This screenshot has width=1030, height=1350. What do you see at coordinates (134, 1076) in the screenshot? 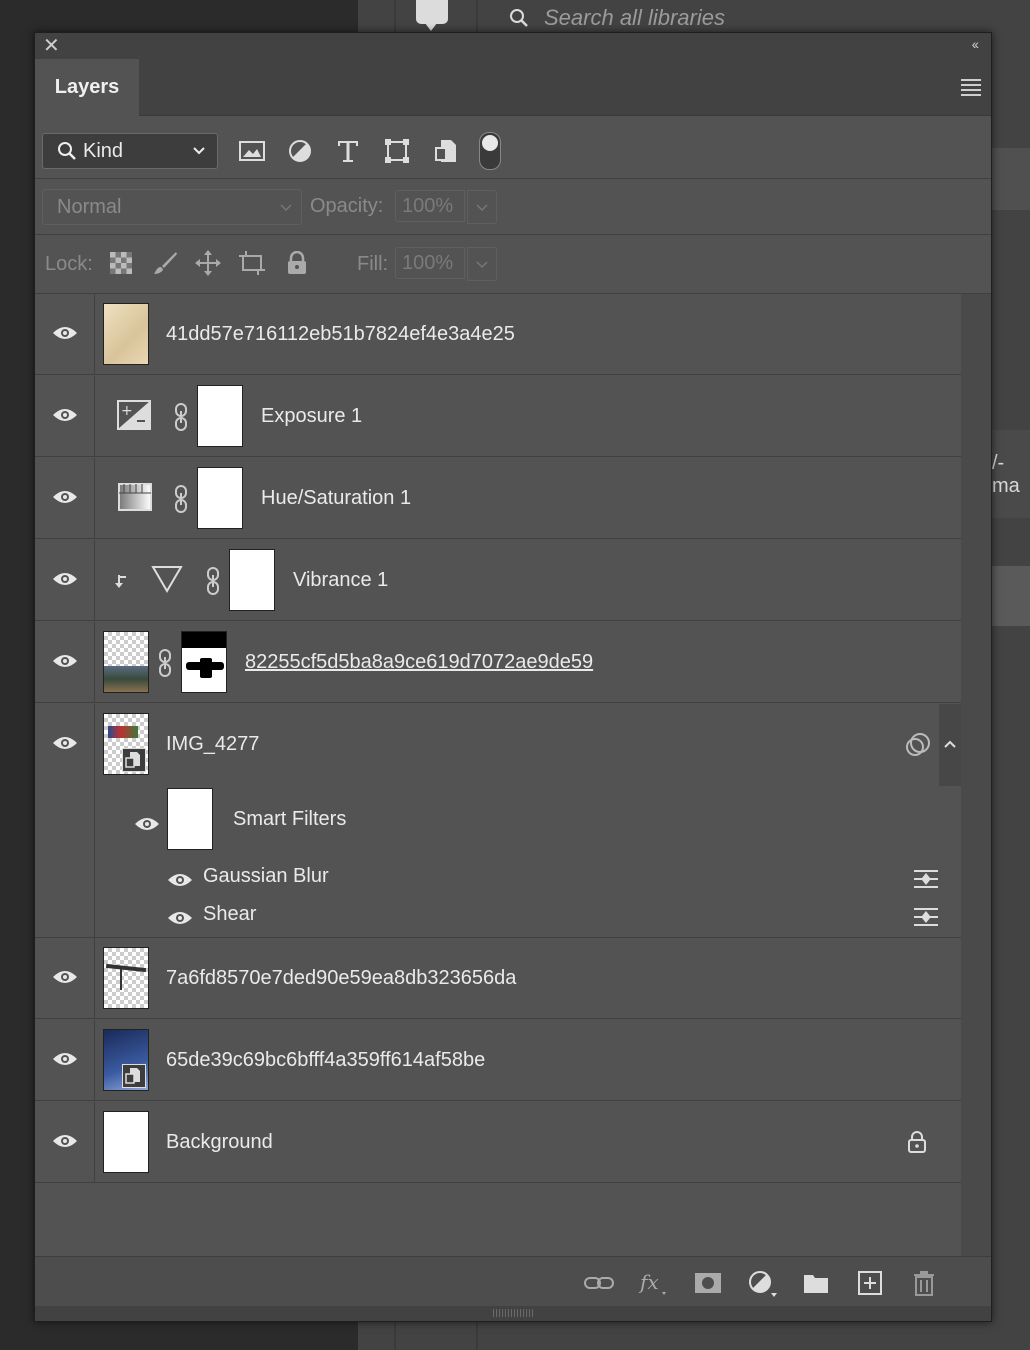
I see `smart-object-icon` at bounding box center [134, 1076].